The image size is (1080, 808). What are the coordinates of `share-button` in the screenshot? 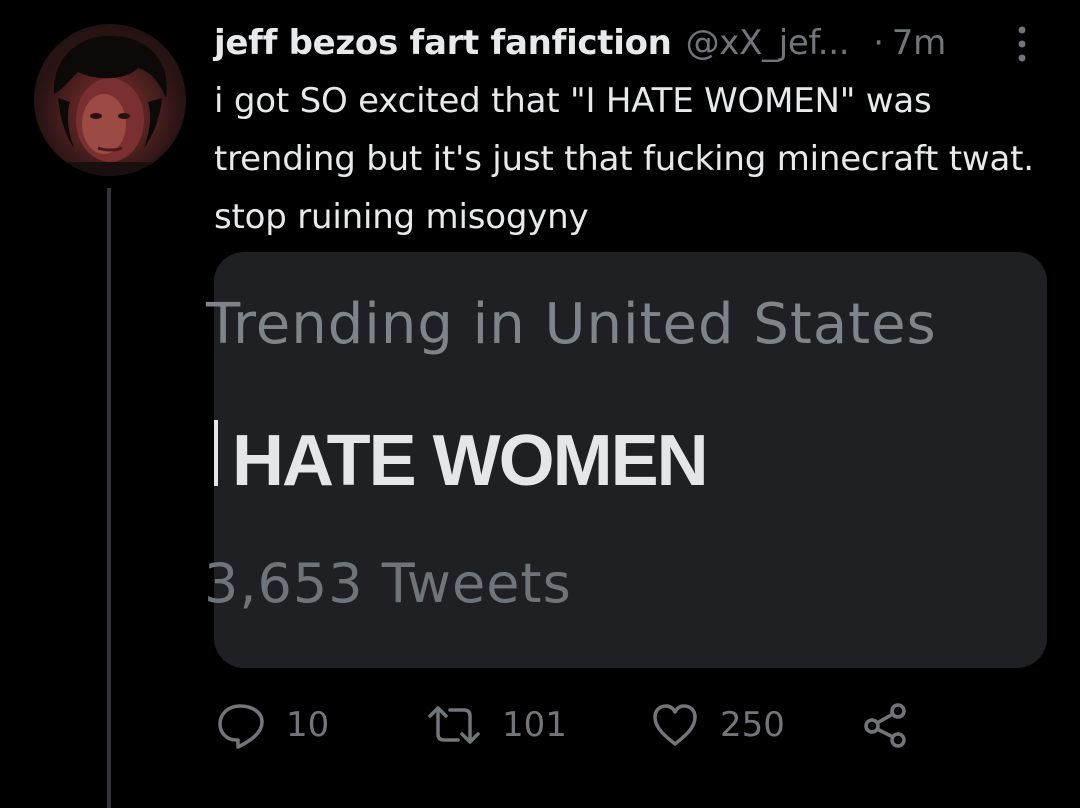 It's located at (885, 725).